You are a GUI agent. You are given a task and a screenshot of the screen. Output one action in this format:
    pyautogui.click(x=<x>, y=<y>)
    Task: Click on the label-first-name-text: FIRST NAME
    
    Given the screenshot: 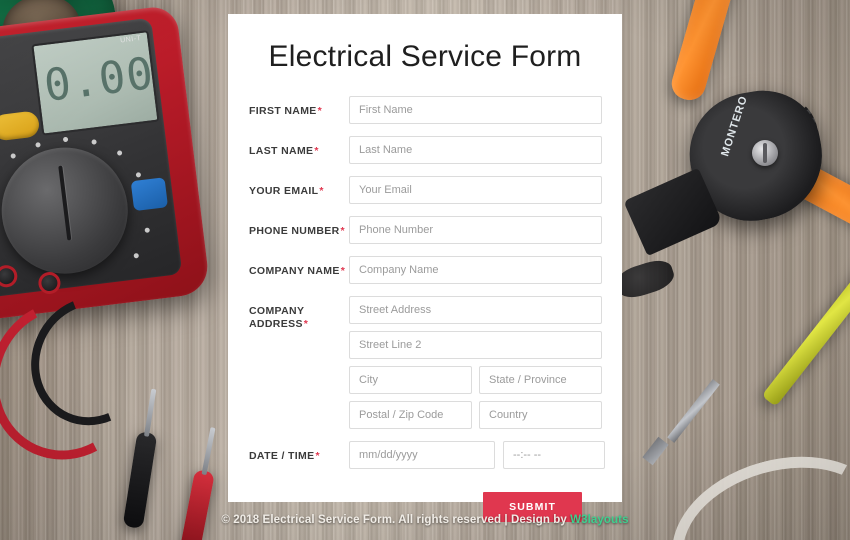 What is the action you would take?
    pyautogui.click(x=283, y=111)
    